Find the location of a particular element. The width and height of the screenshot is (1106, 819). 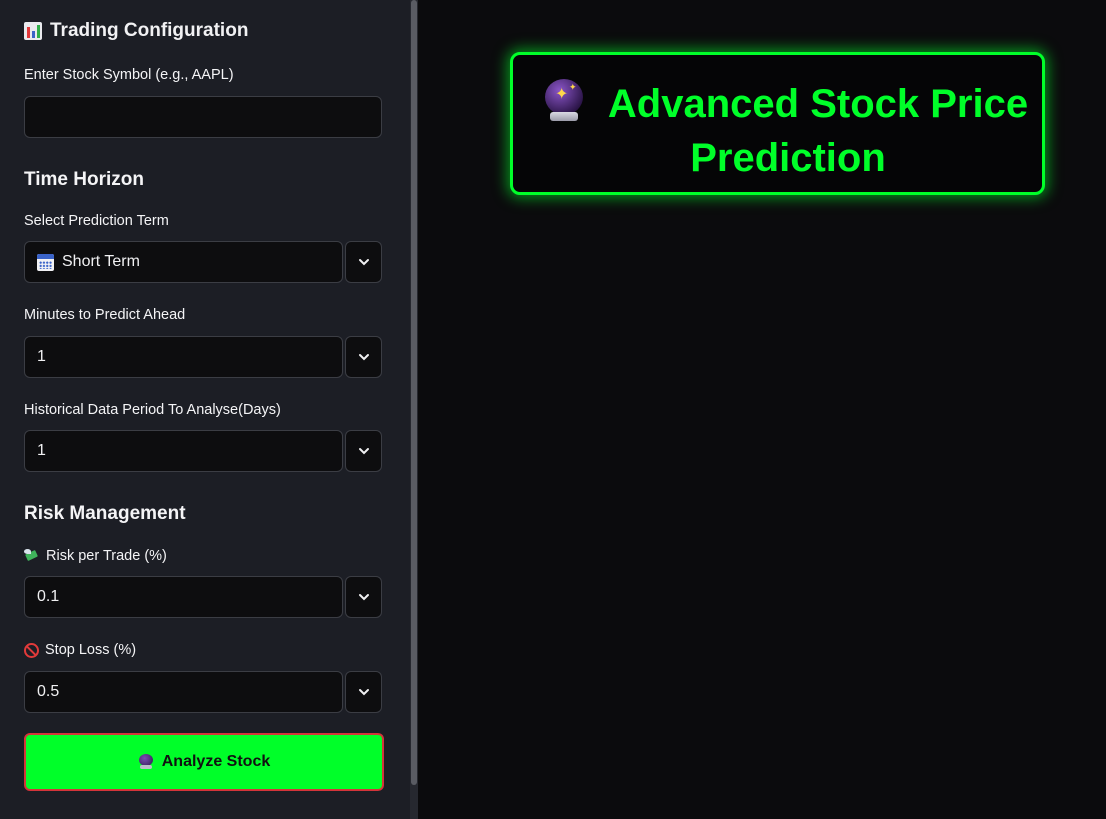

money-wings-icon is located at coordinates (32, 556).